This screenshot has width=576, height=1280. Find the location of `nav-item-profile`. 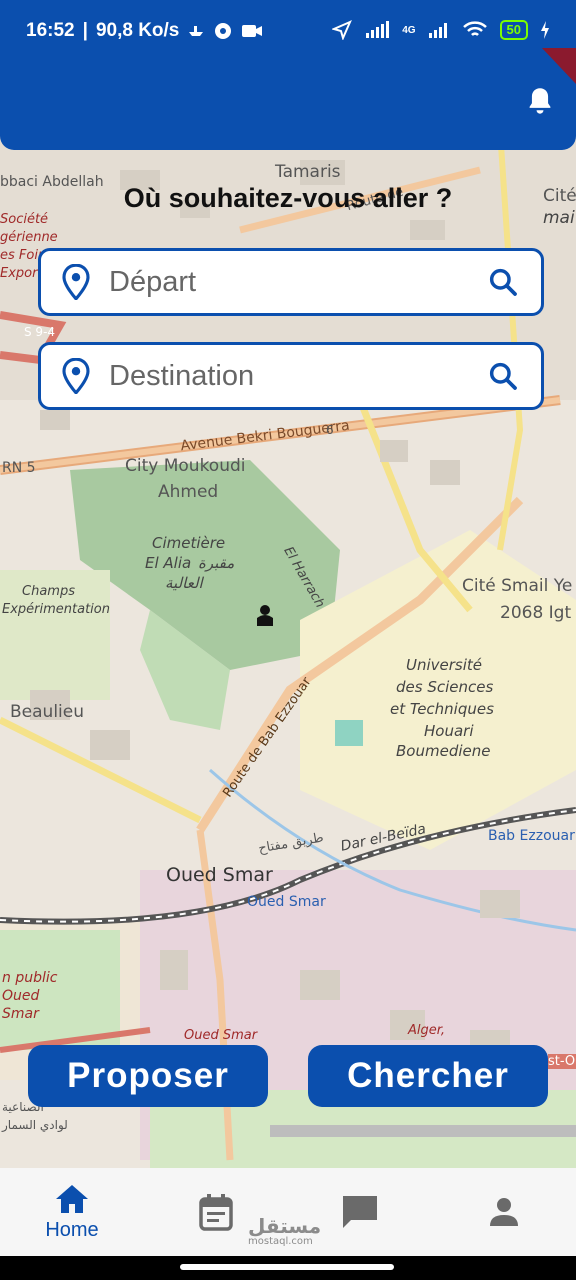

nav-item-profile is located at coordinates (504, 1212).